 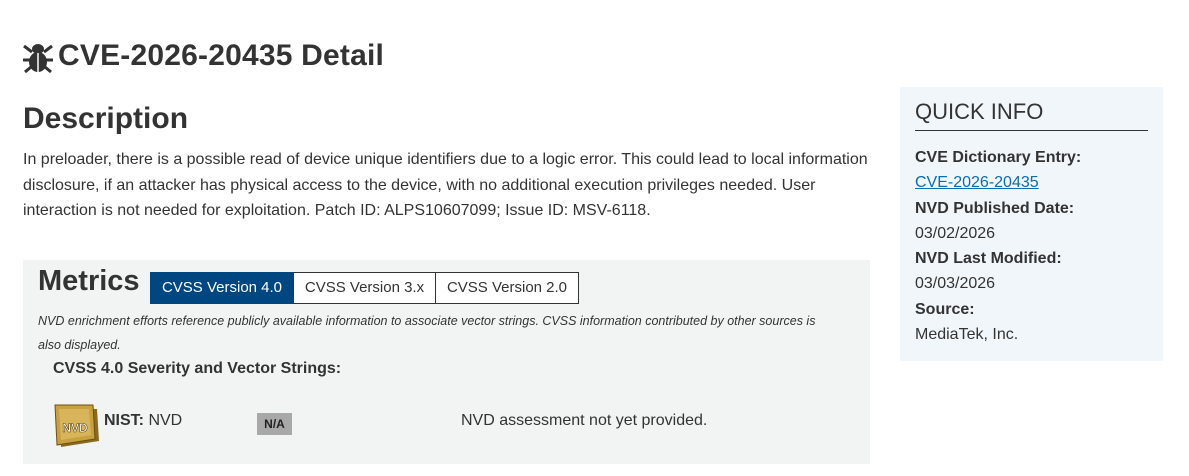 What do you see at coordinates (124, 420) in the screenshot?
I see `nist-label-prefix: NIST:` at bounding box center [124, 420].